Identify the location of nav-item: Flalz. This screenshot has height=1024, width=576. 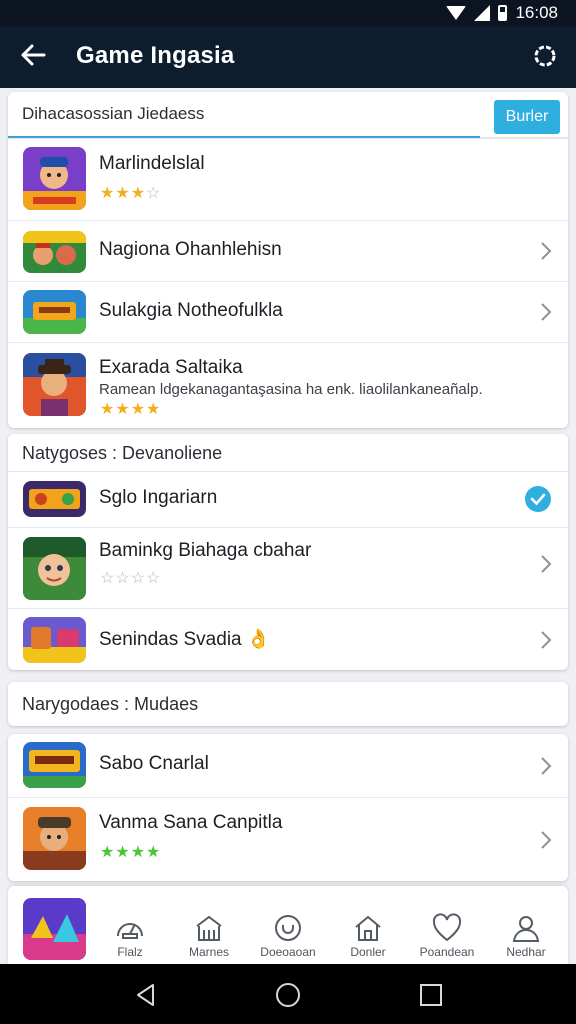
(130, 937).